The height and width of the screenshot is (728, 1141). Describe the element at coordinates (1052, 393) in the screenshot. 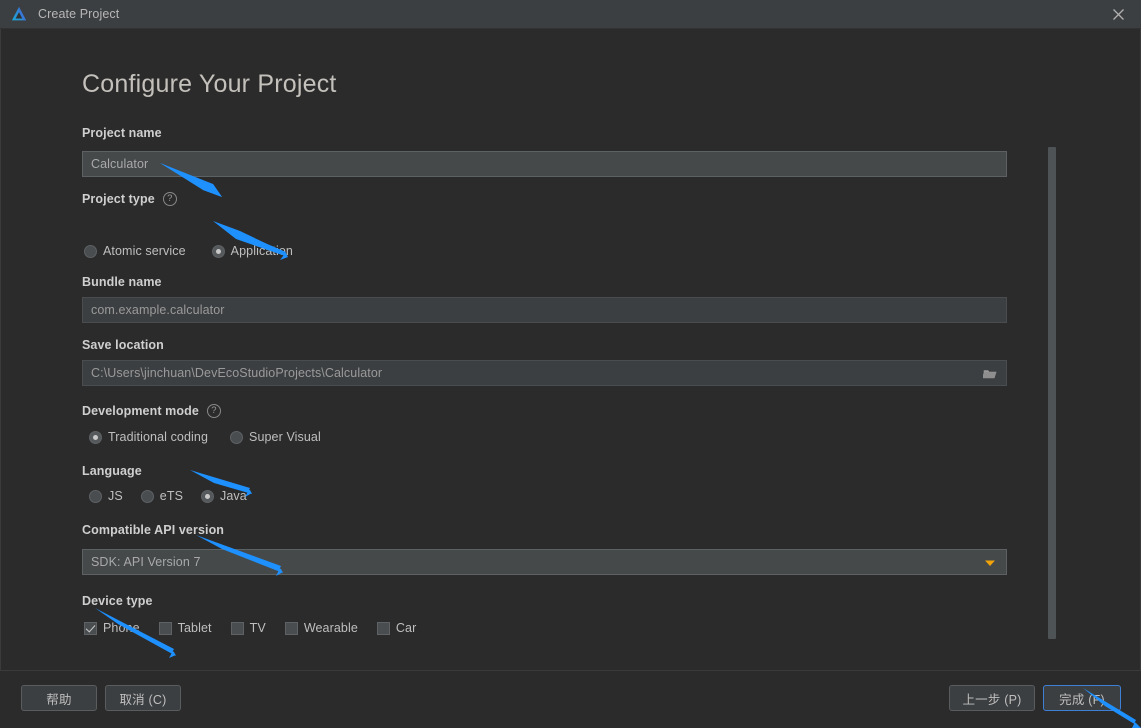

I see `form-scrollbar-thumb` at that location.